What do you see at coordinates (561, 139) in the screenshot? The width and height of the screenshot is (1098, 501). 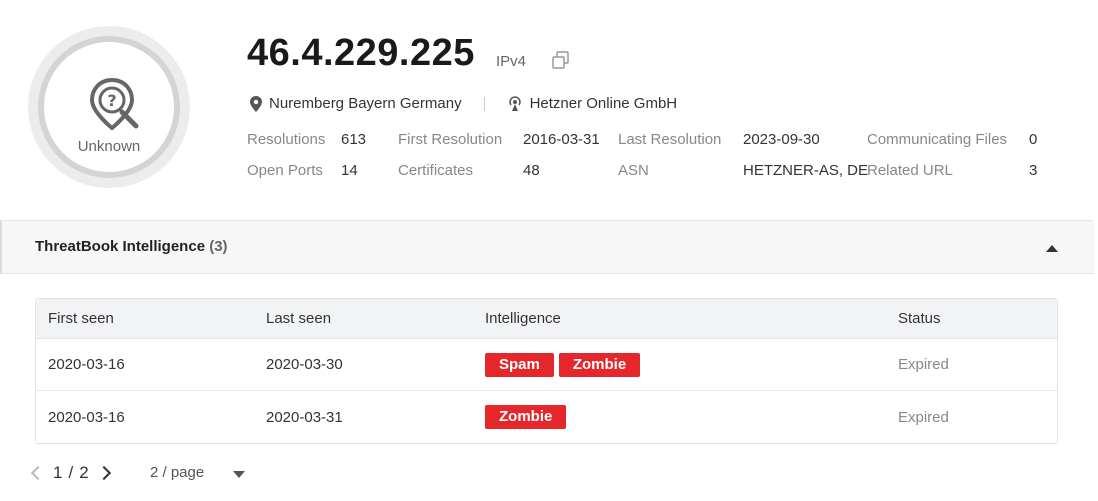 I see `first-resolution-value: 2016-03-31` at bounding box center [561, 139].